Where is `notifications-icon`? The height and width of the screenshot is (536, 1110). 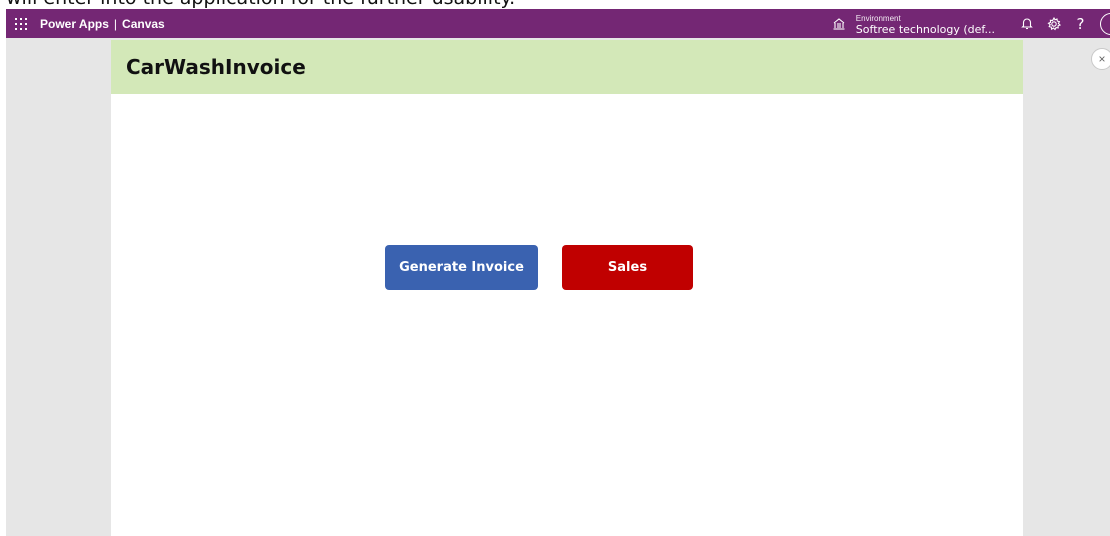 notifications-icon is located at coordinates (1026, 23).